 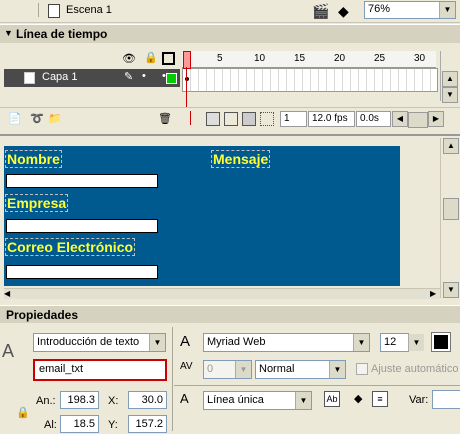 I want to click on stage-label-correo: Correo Electrónico, so click(x=70, y=247).